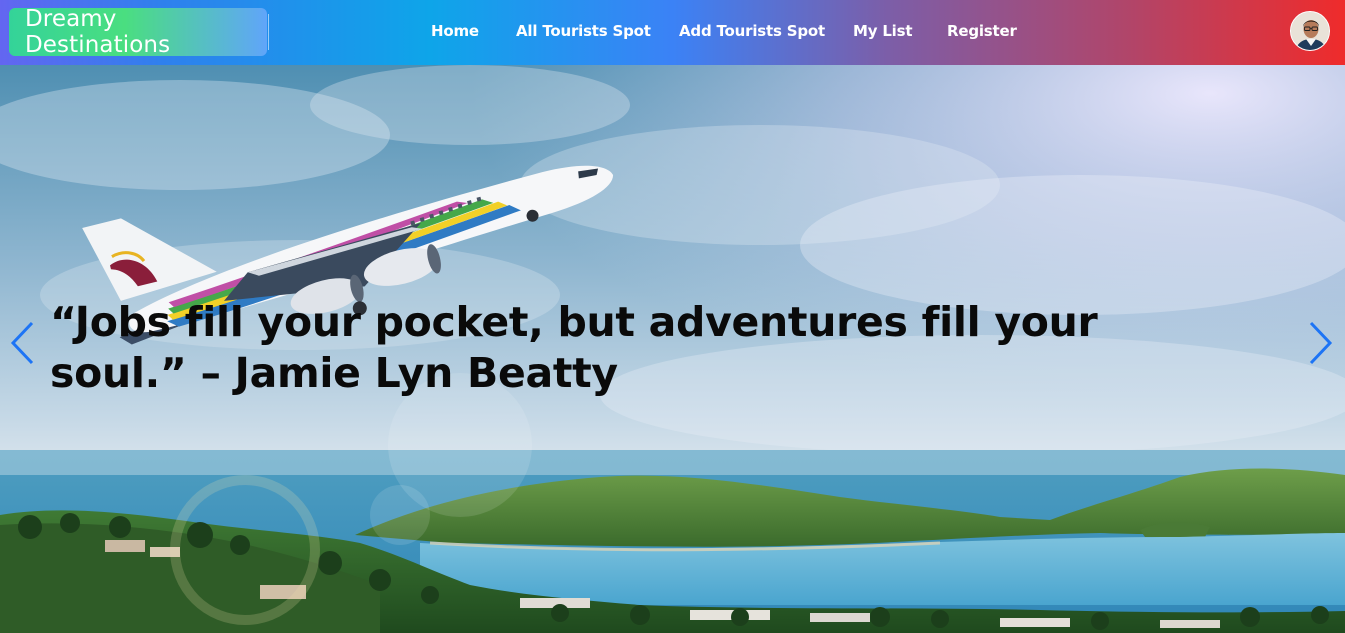 This screenshot has width=1345, height=633. What do you see at coordinates (883, 31) in the screenshot?
I see `nav-link-my-list: My List` at bounding box center [883, 31].